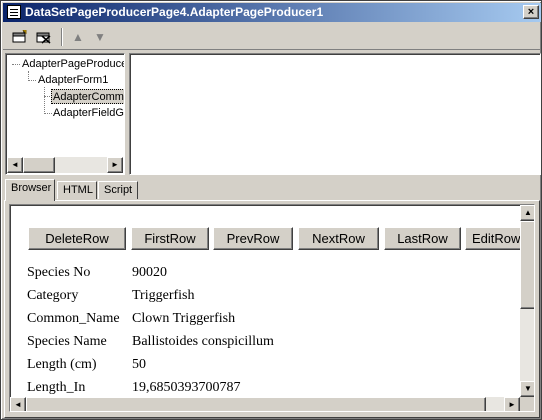 This screenshot has height=420, width=542. I want to click on field-value: Ballistoides conspicillum, so click(203, 341).